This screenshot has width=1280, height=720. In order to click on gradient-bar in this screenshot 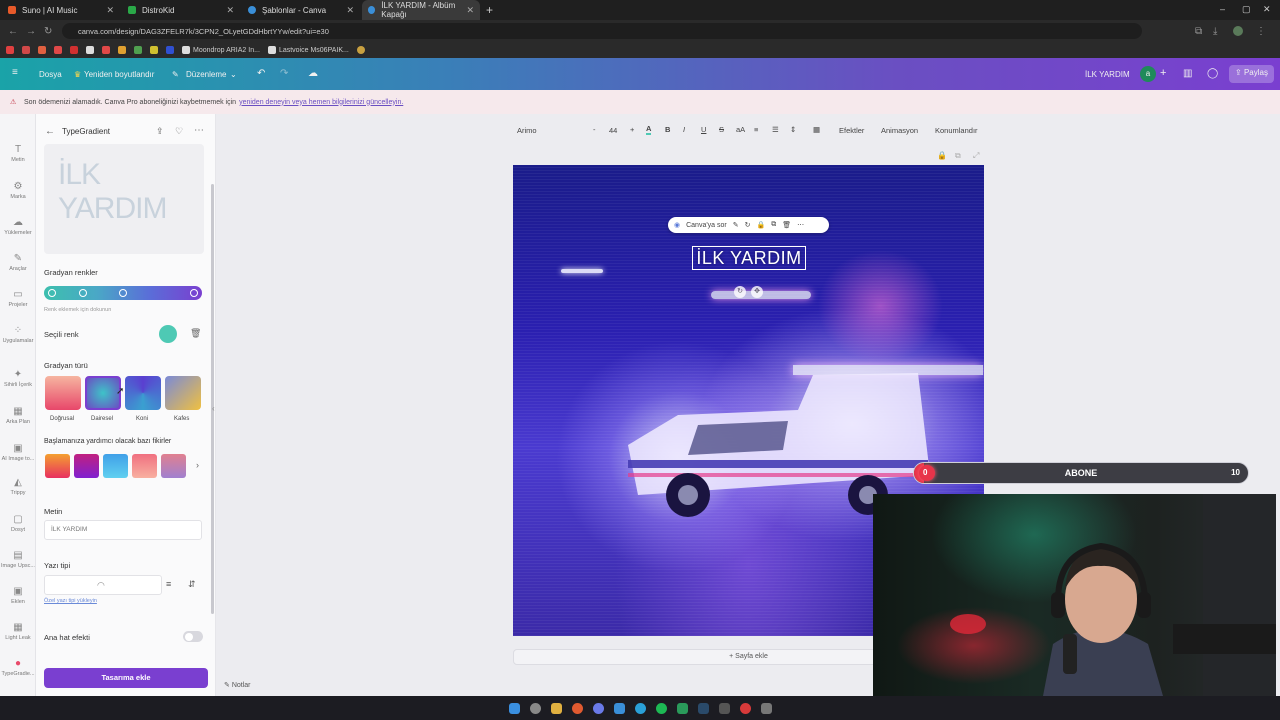, I will do `click(123, 293)`.